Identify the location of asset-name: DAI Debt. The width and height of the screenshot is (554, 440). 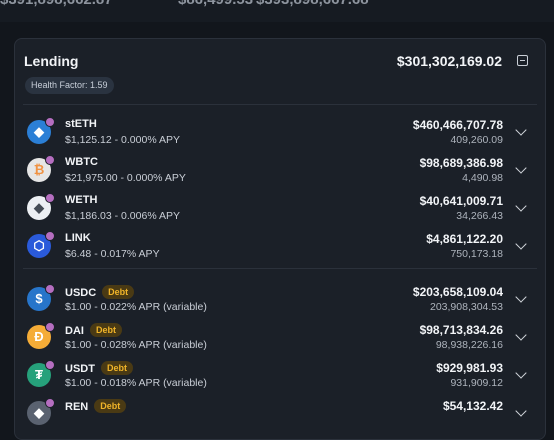
(93, 330).